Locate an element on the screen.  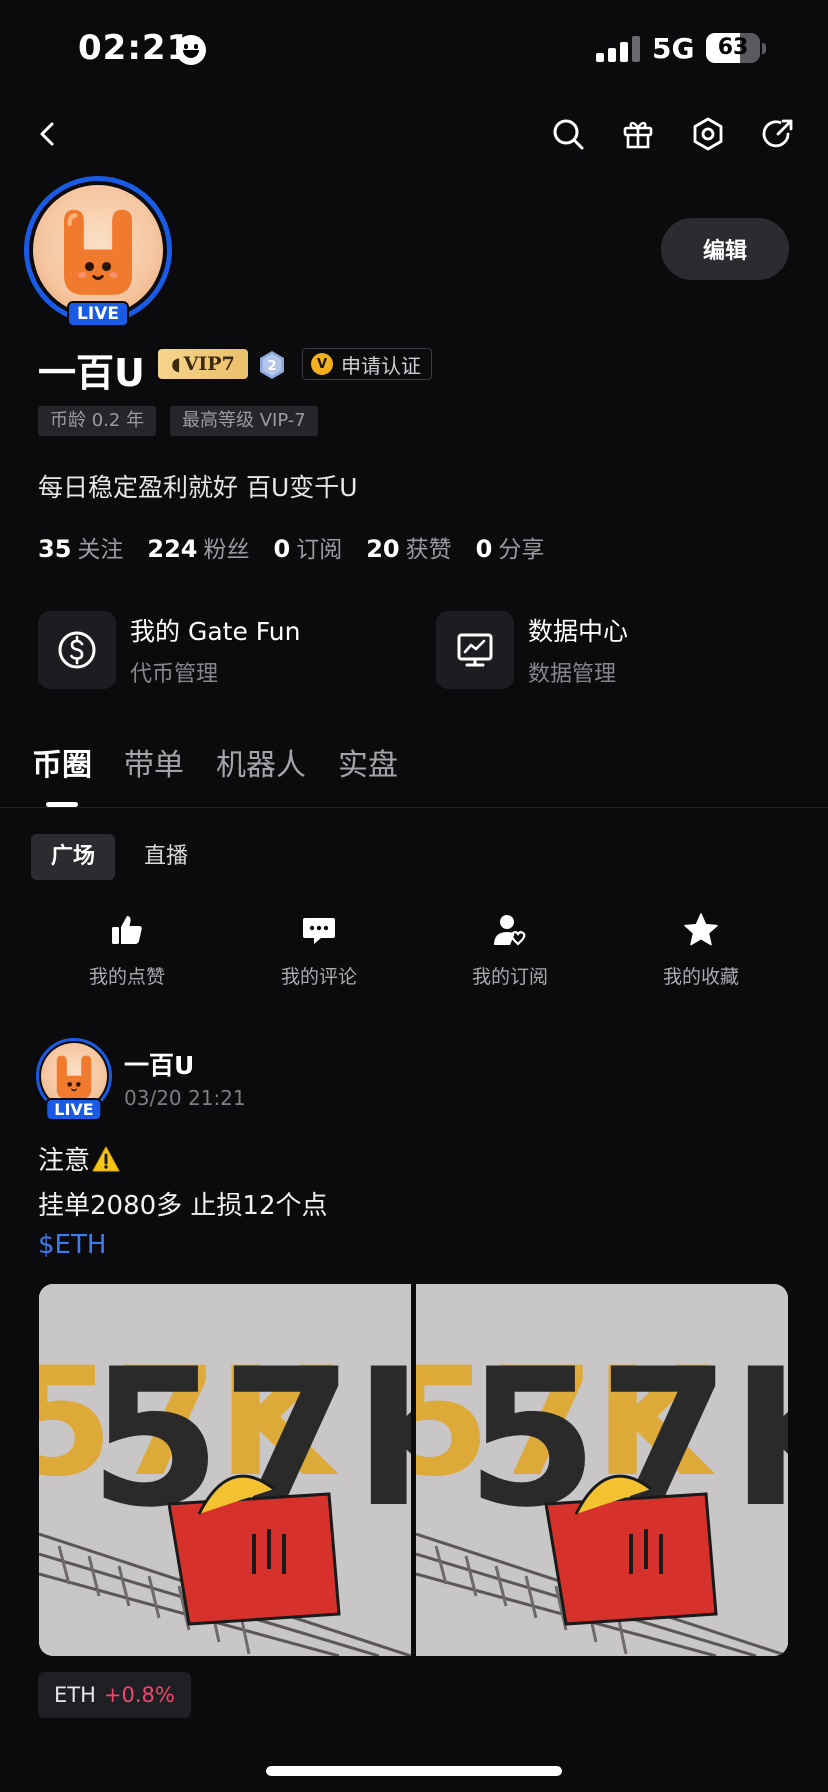
profile-avatar: LIVE is located at coordinates (98, 251).